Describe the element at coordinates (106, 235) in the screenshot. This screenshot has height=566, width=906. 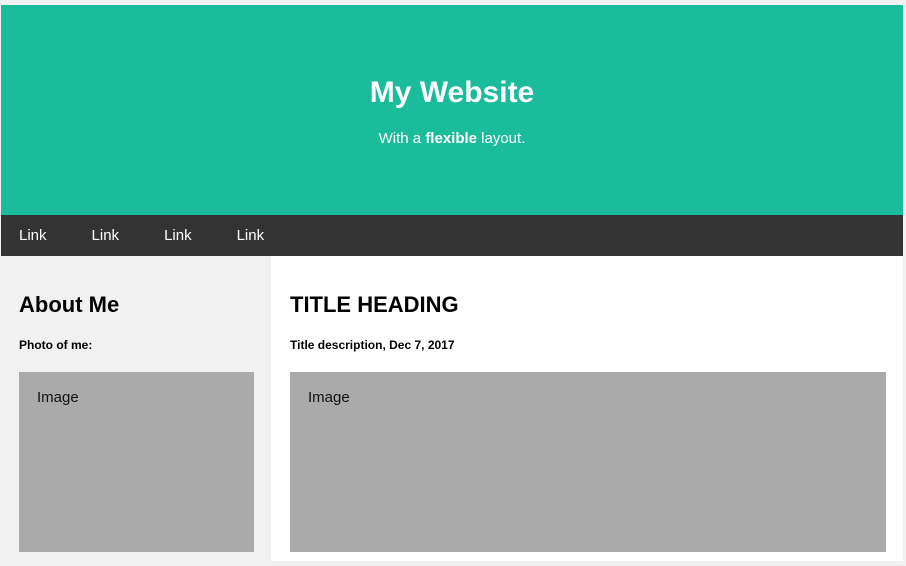
I see `nav-link-2: Link` at that location.